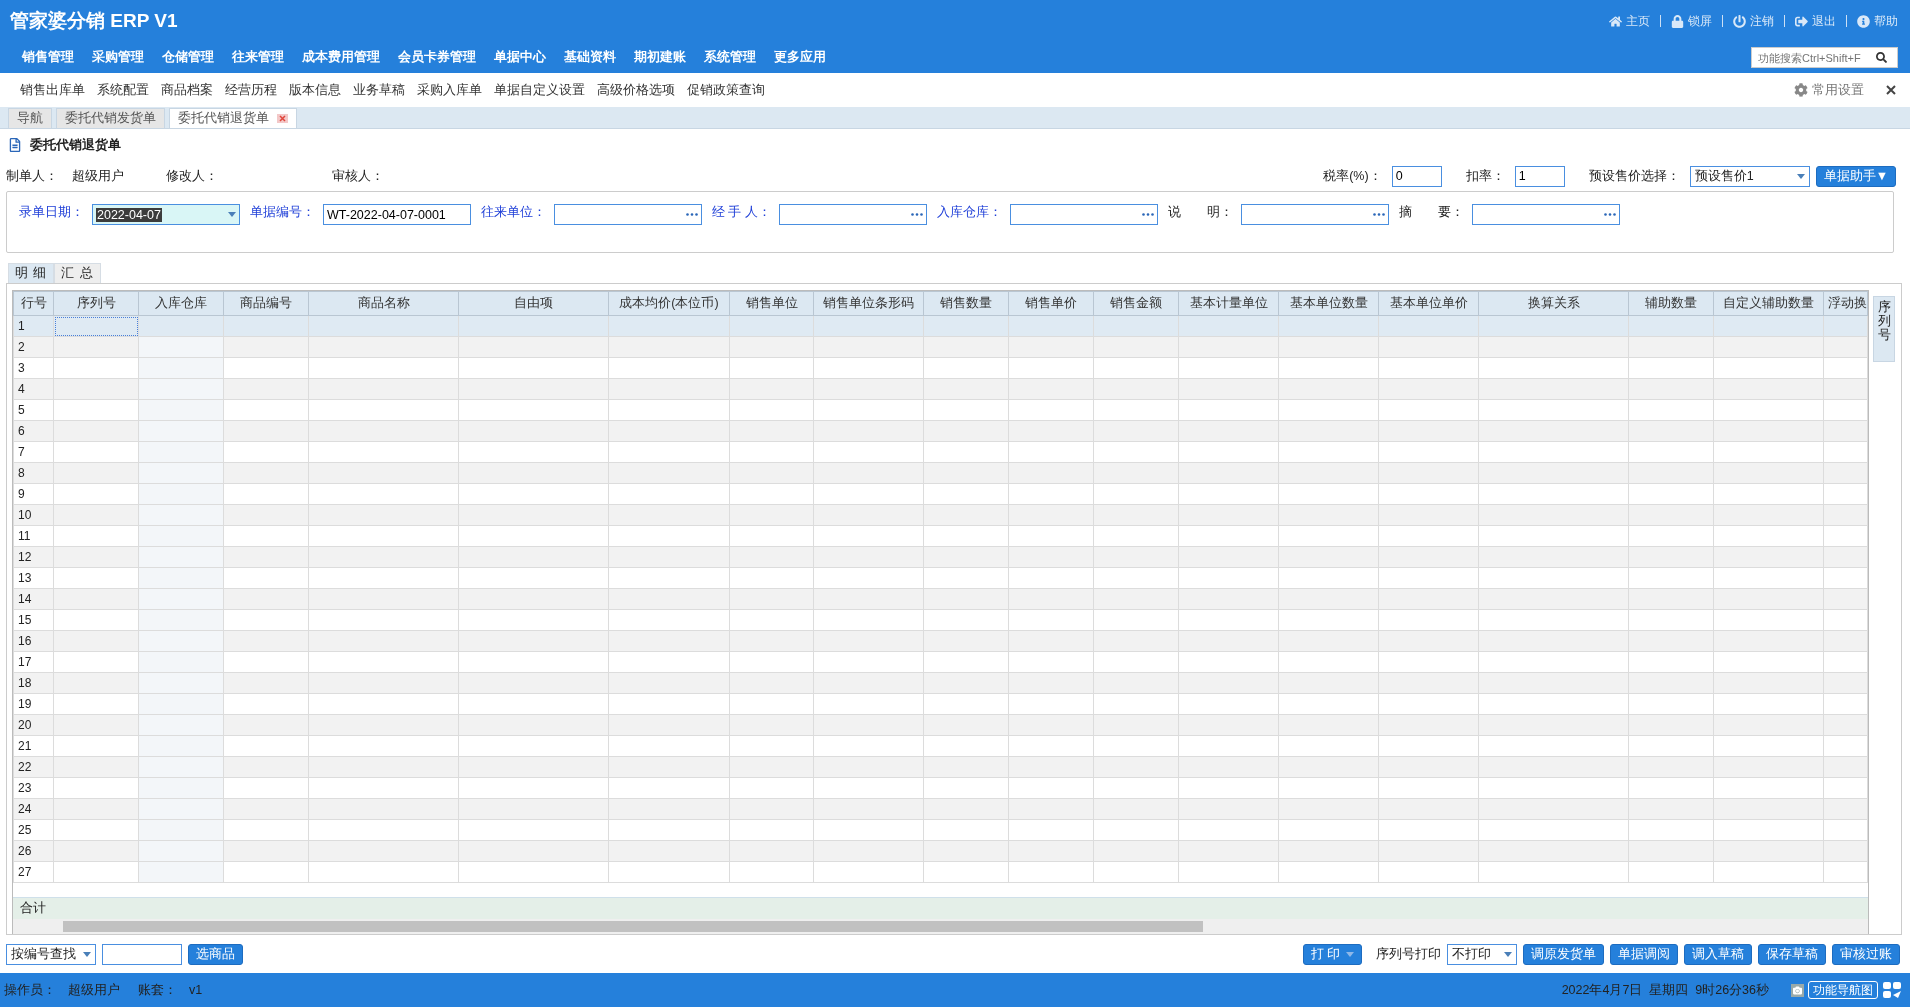 The height and width of the screenshot is (1007, 1910). I want to click on camera-icon, so click(1797, 990).